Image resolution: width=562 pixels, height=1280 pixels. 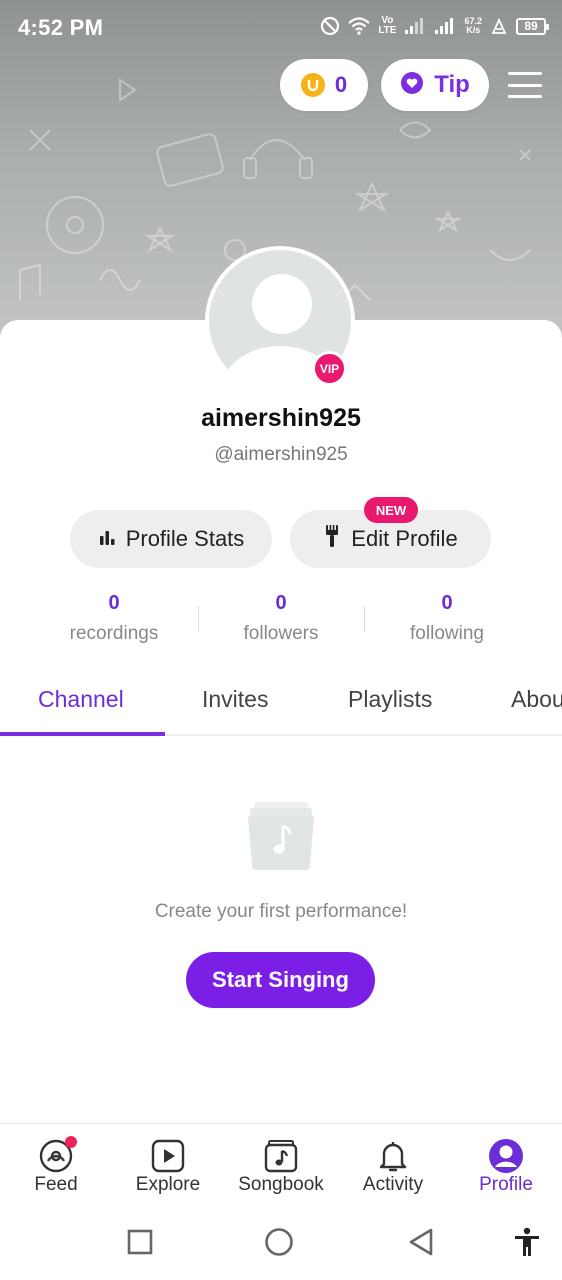 I want to click on status-icons: Vo LTE 67.2 K/s 89, so click(x=434, y=26).